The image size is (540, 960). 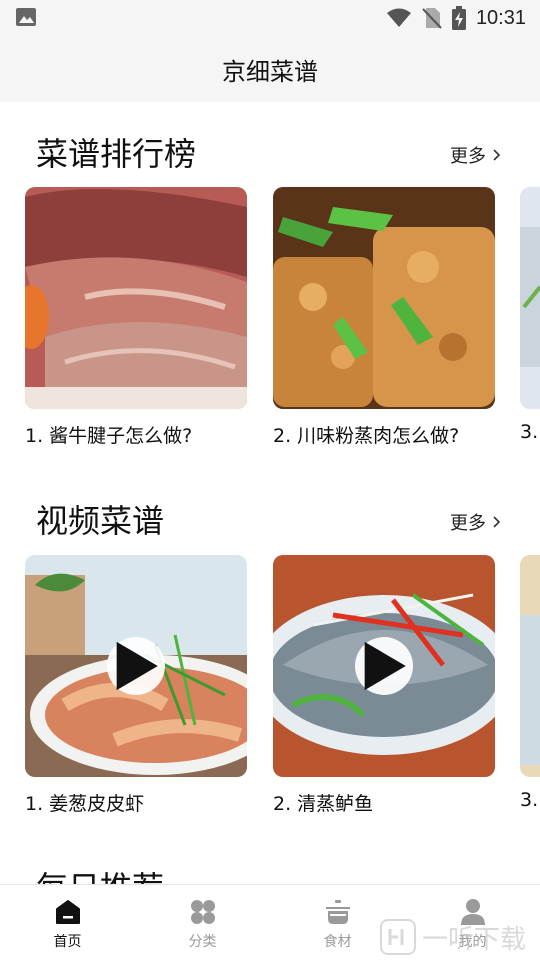 I want to click on daily-title: 每日推荐, so click(x=100, y=875).